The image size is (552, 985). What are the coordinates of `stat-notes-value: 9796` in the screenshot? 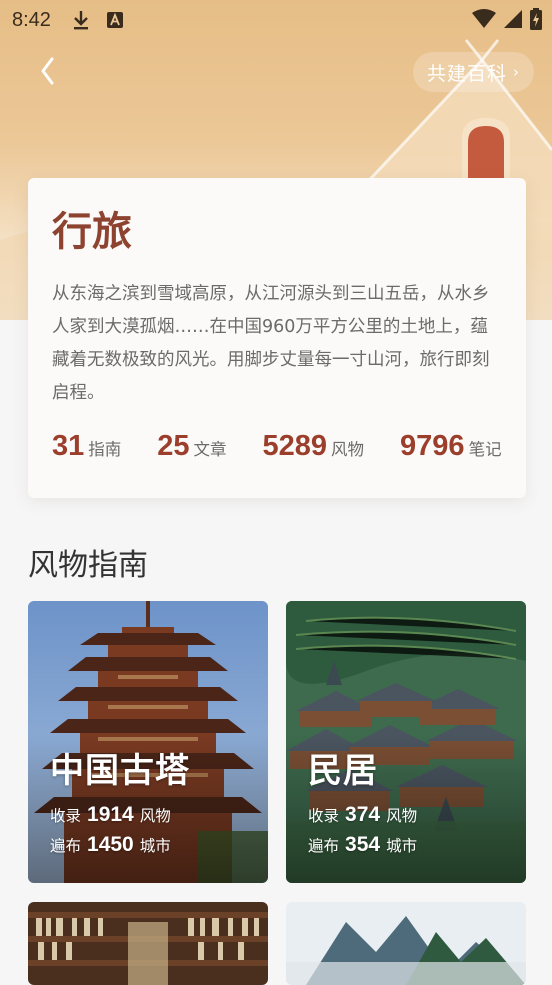 It's located at (432, 446).